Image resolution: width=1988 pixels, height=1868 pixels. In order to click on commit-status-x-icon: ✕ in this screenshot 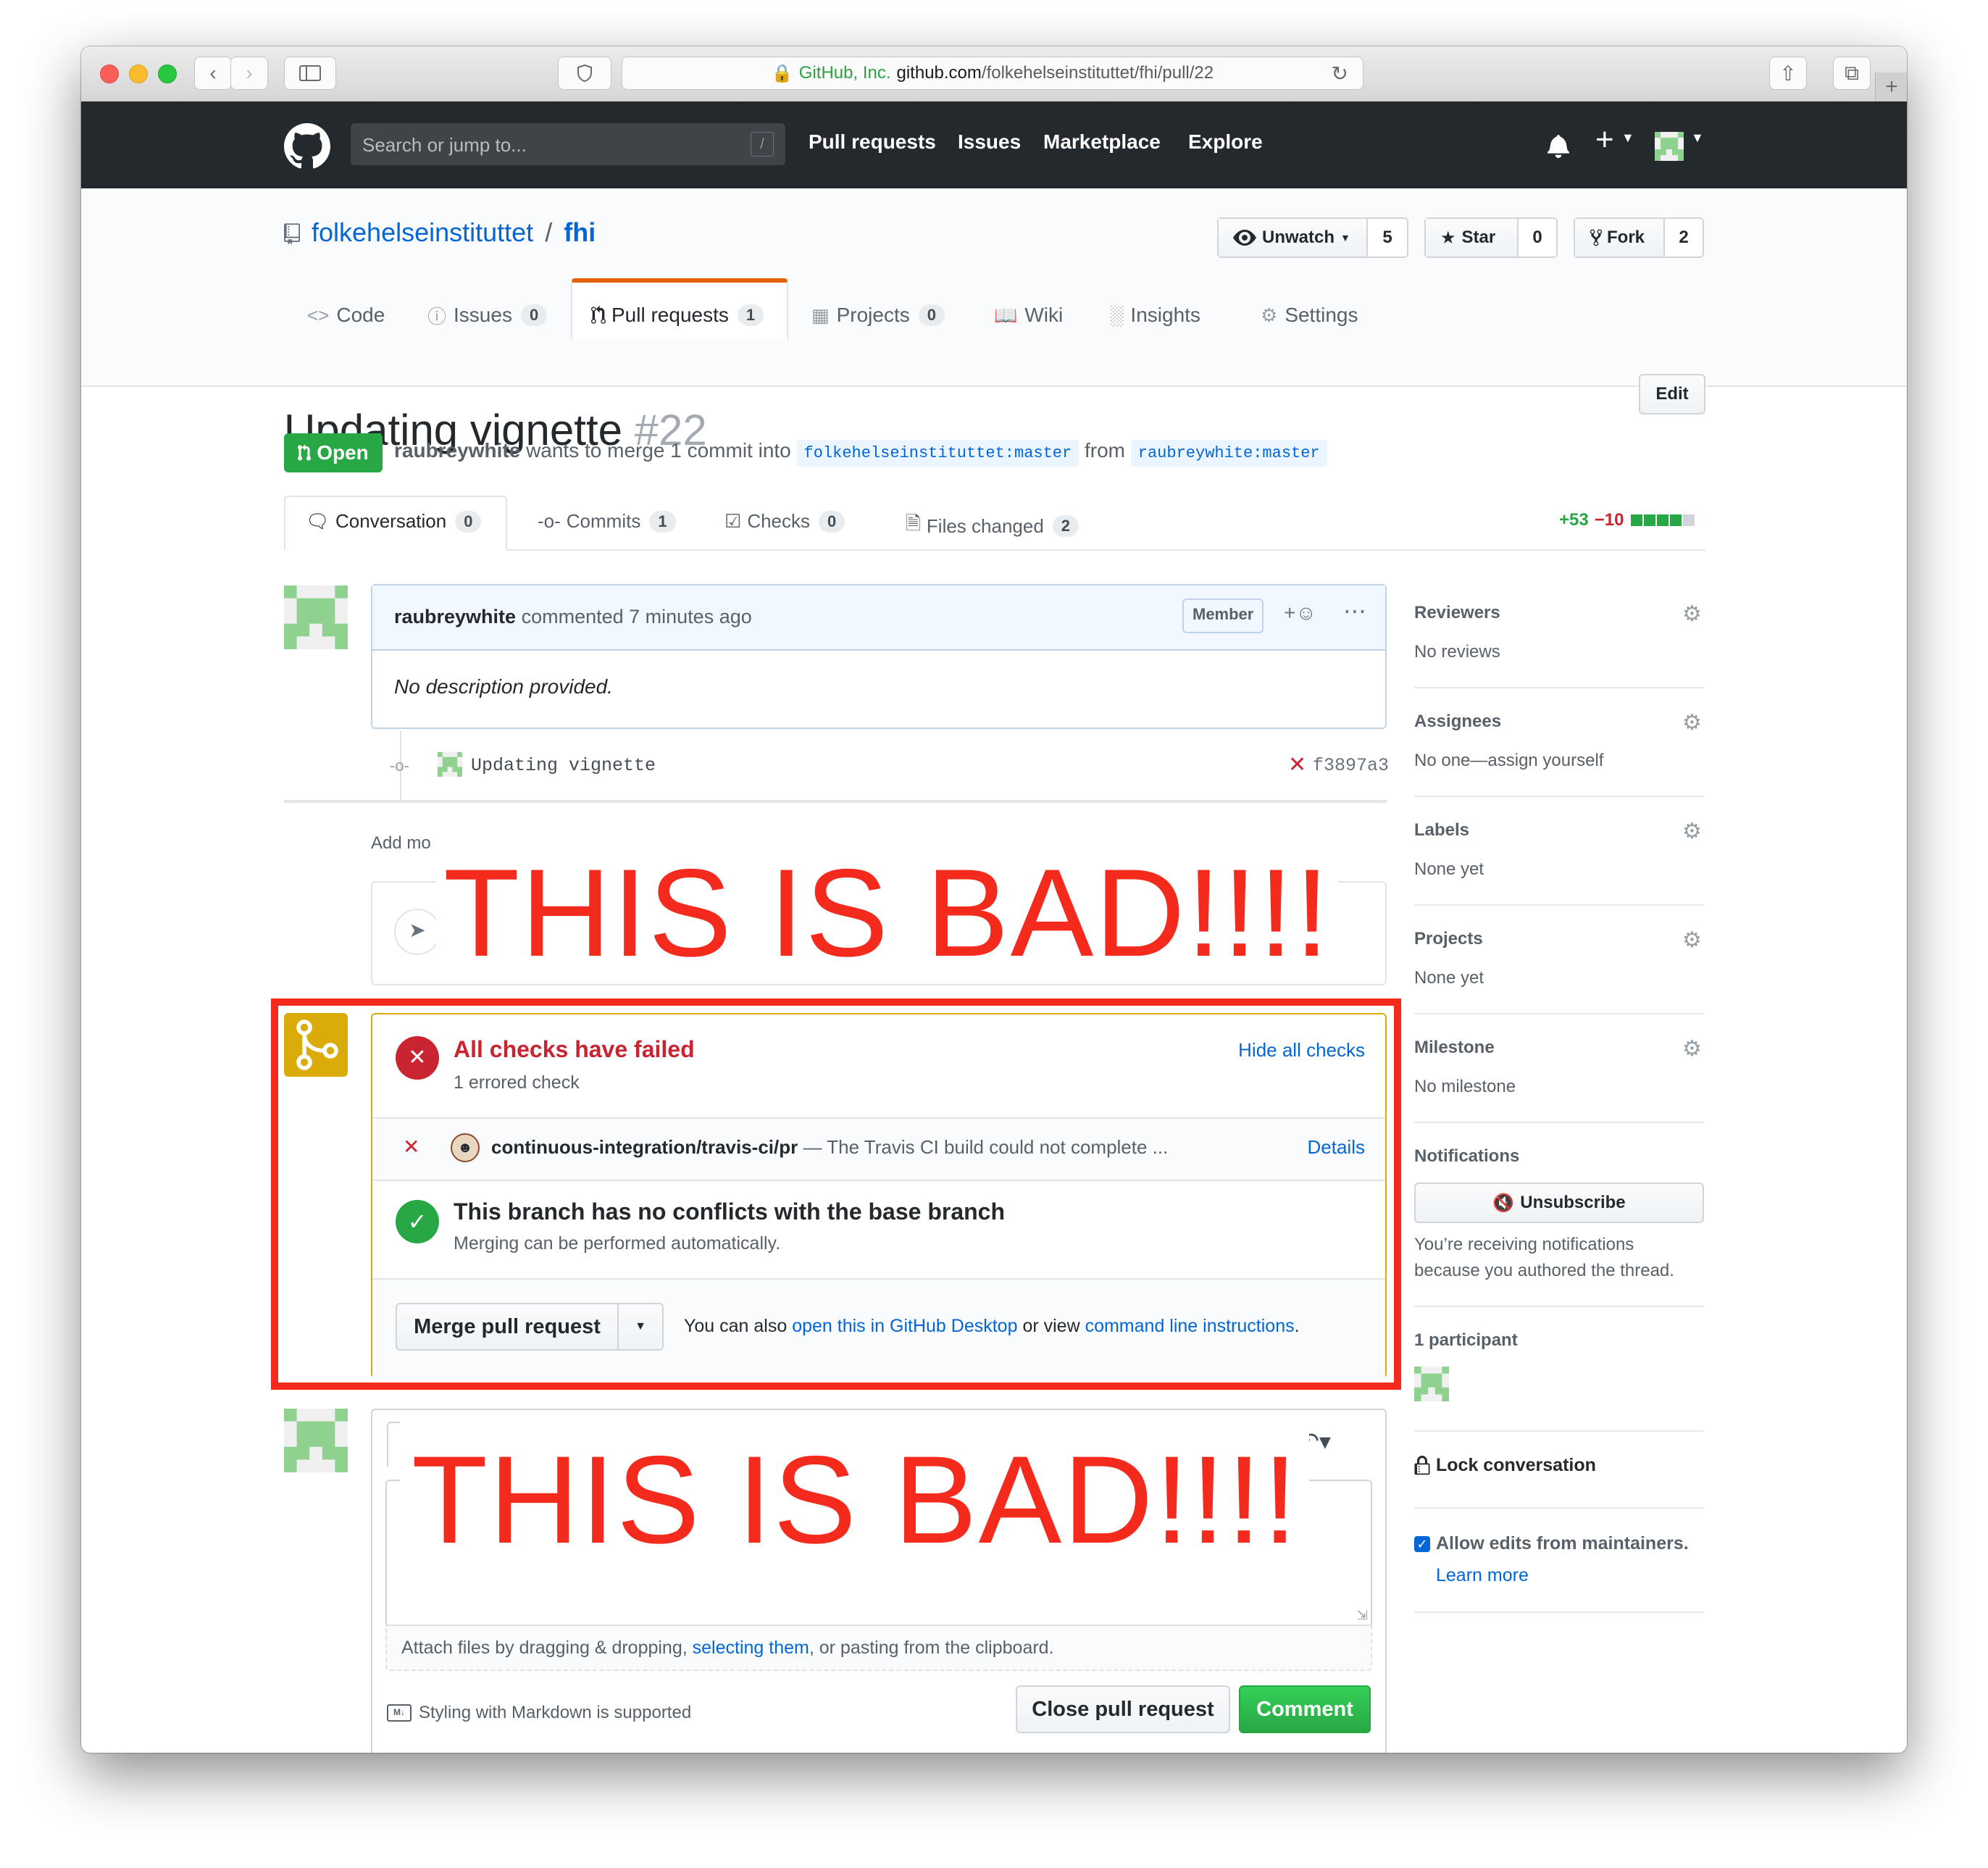, I will do `click(1297, 764)`.